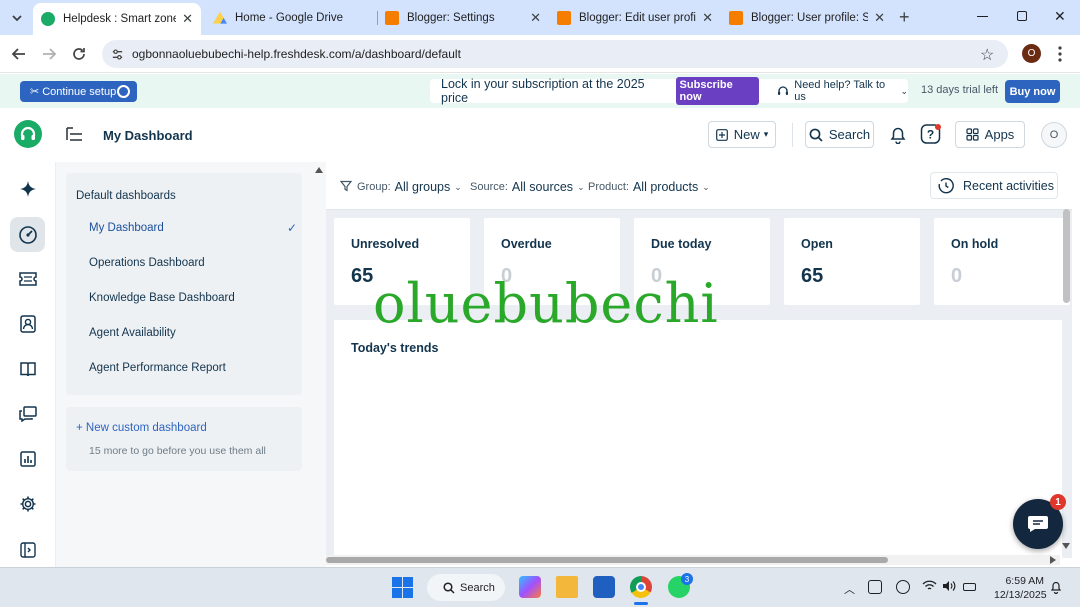  I want to click on tab-title: Blogger: Edit user profile, so click(638, 18).